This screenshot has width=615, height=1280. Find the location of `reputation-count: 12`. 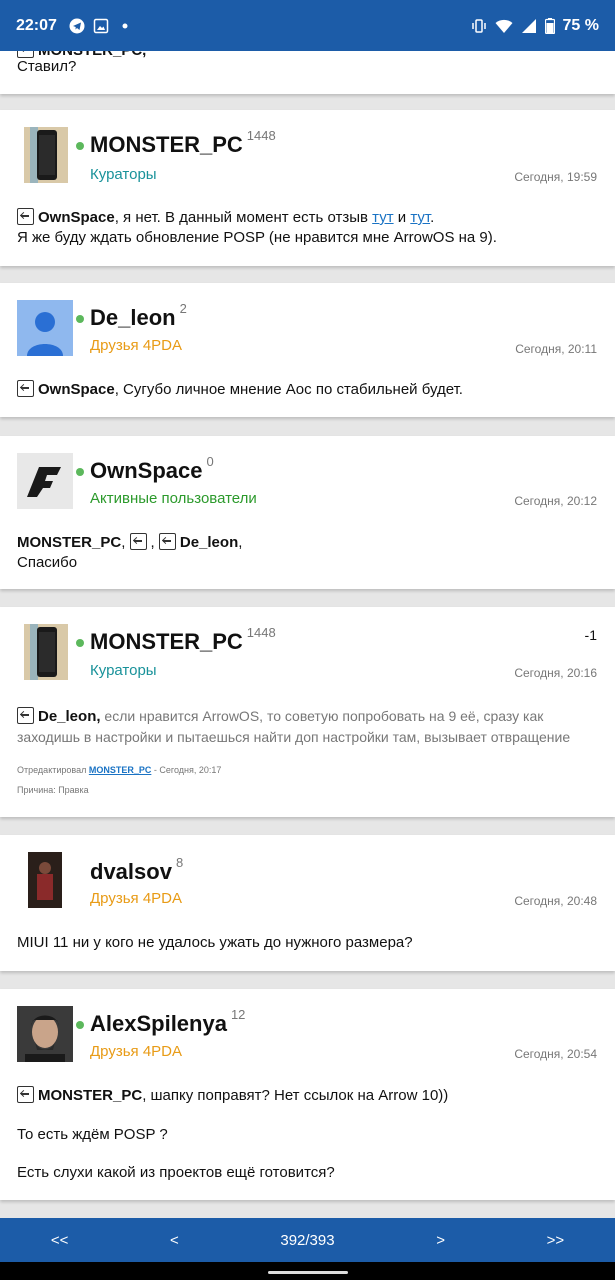

reputation-count: 12 is located at coordinates (238, 1014).